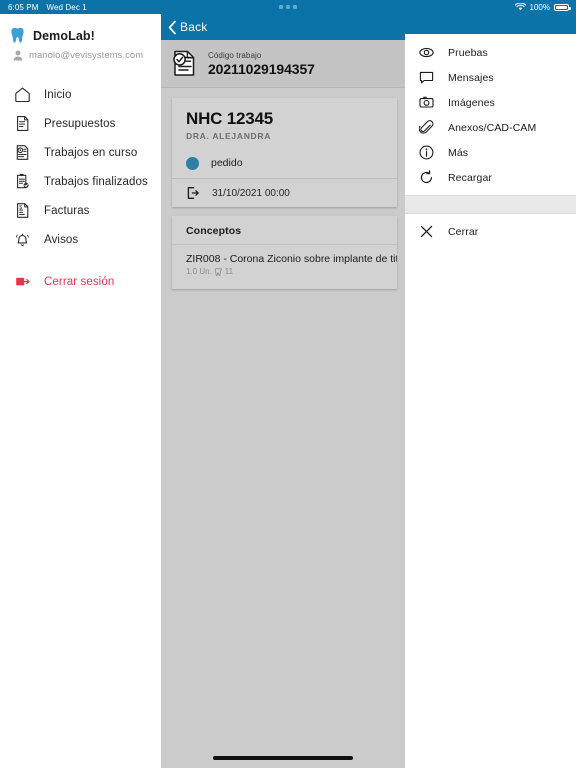  Describe the element at coordinates (80, 239) in the screenshot. I see `sidebar-item-avisos: Avisos` at that location.